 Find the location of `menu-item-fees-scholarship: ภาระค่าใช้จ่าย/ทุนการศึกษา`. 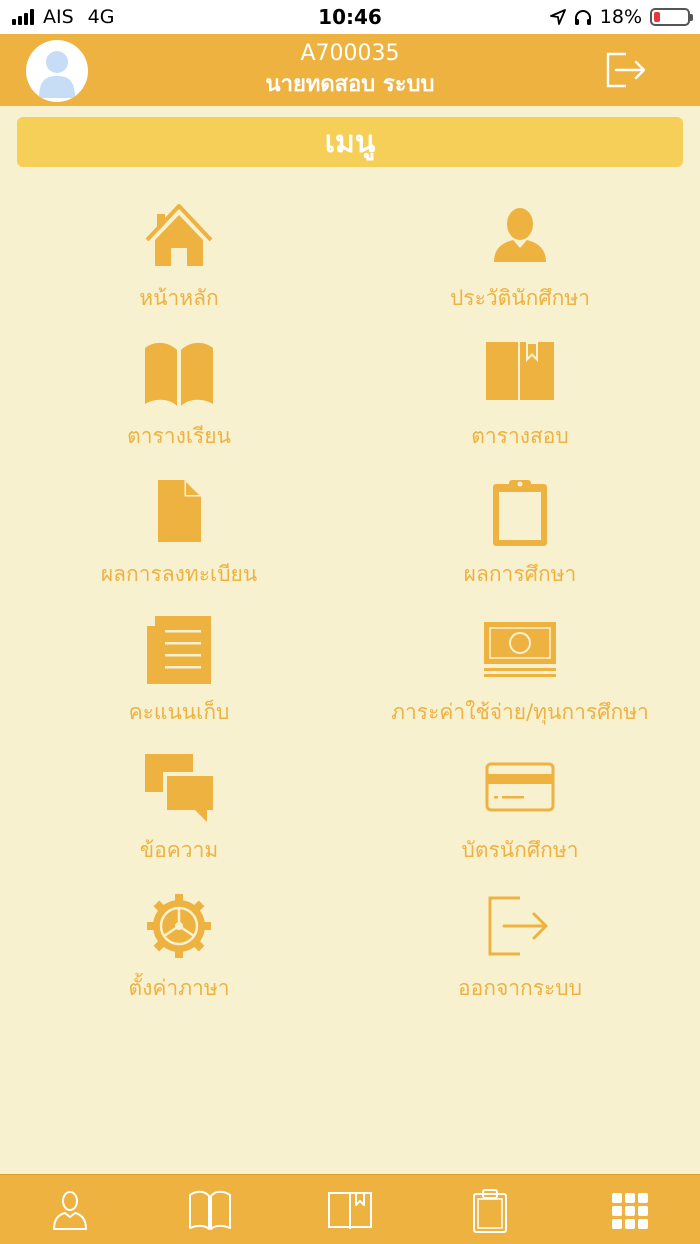

menu-item-fees-scholarship: ภาระค่าใช้จ่าย/ทุนการศึกษา is located at coordinates (520, 681).